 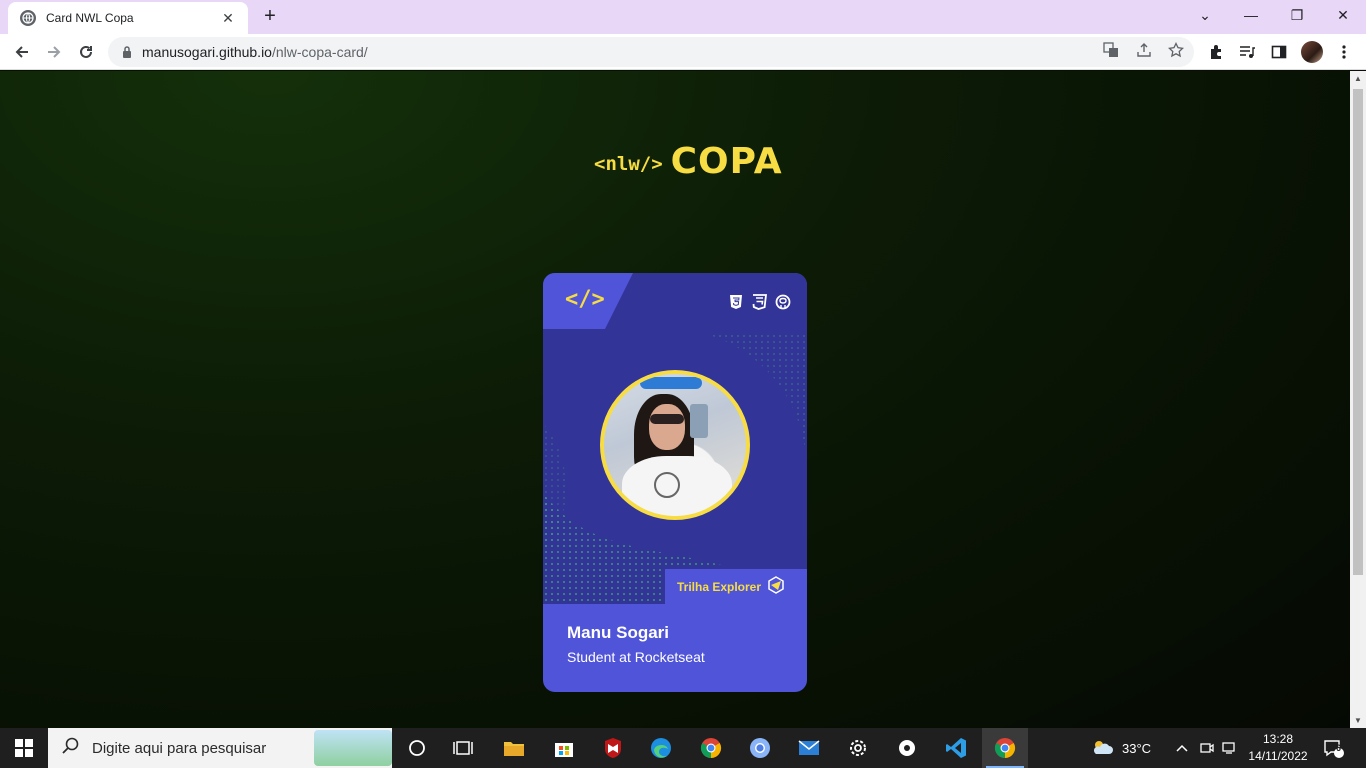 I want to click on address-bar: manusogari.github.io/nlw-copa-card/, so click(x=651, y=52).